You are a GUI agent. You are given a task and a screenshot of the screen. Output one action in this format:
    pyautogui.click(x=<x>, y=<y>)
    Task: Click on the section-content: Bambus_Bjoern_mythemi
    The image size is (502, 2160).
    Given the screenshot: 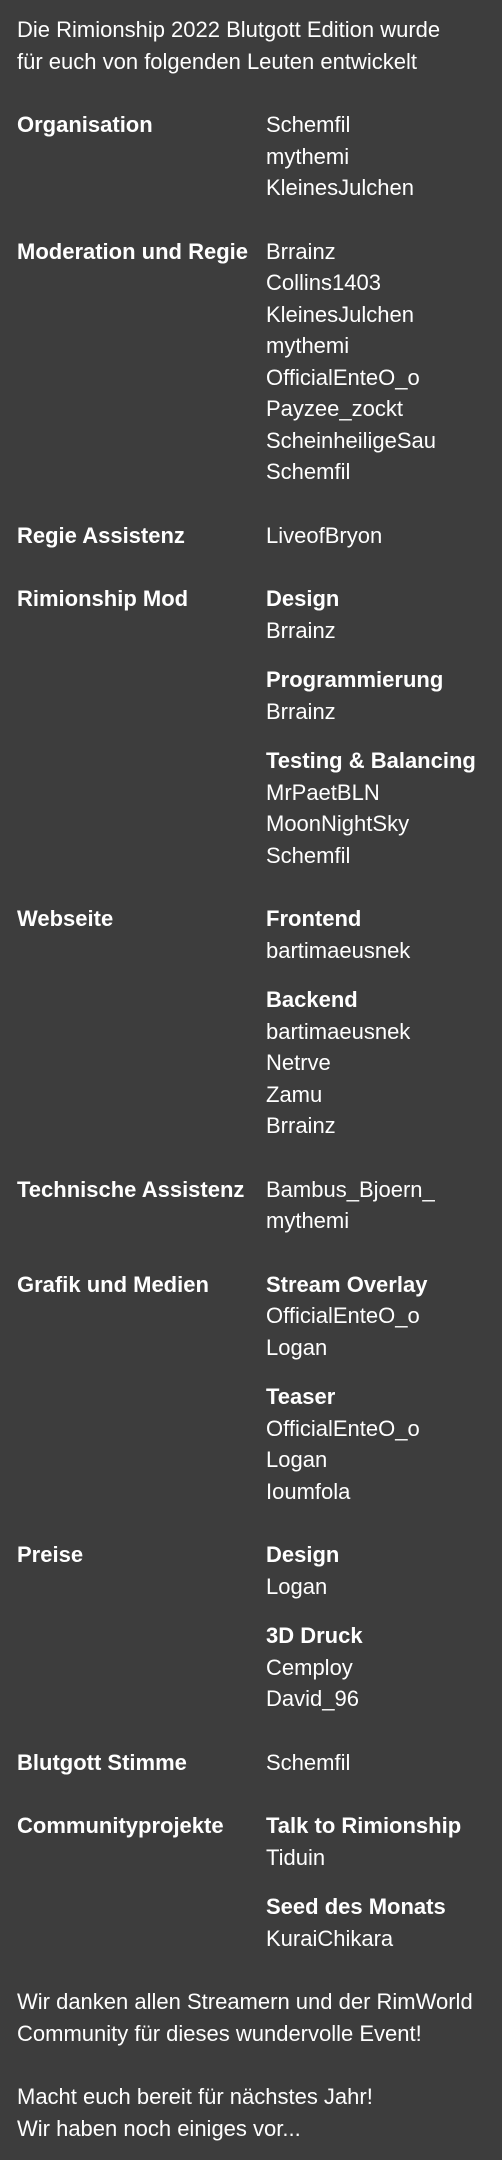 What is the action you would take?
    pyautogui.click(x=375, y=1205)
    